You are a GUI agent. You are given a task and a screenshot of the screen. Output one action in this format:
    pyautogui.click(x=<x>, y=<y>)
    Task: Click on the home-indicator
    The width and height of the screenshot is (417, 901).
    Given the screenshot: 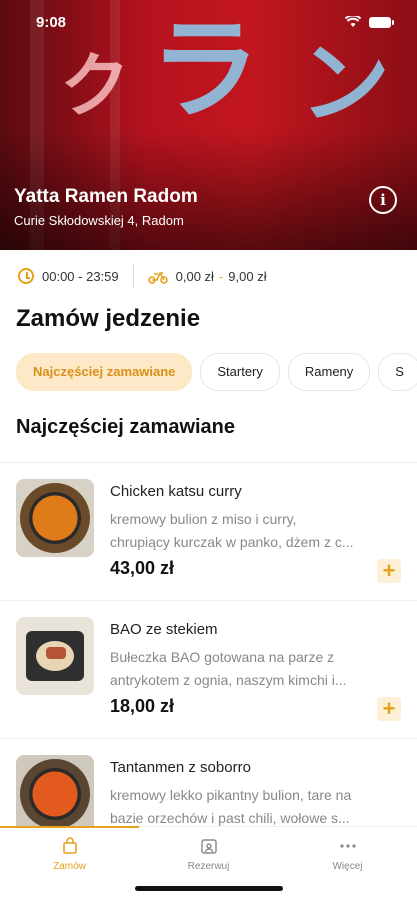 What is the action you would take?
    pyautogui.click(x=209, y=888)
    